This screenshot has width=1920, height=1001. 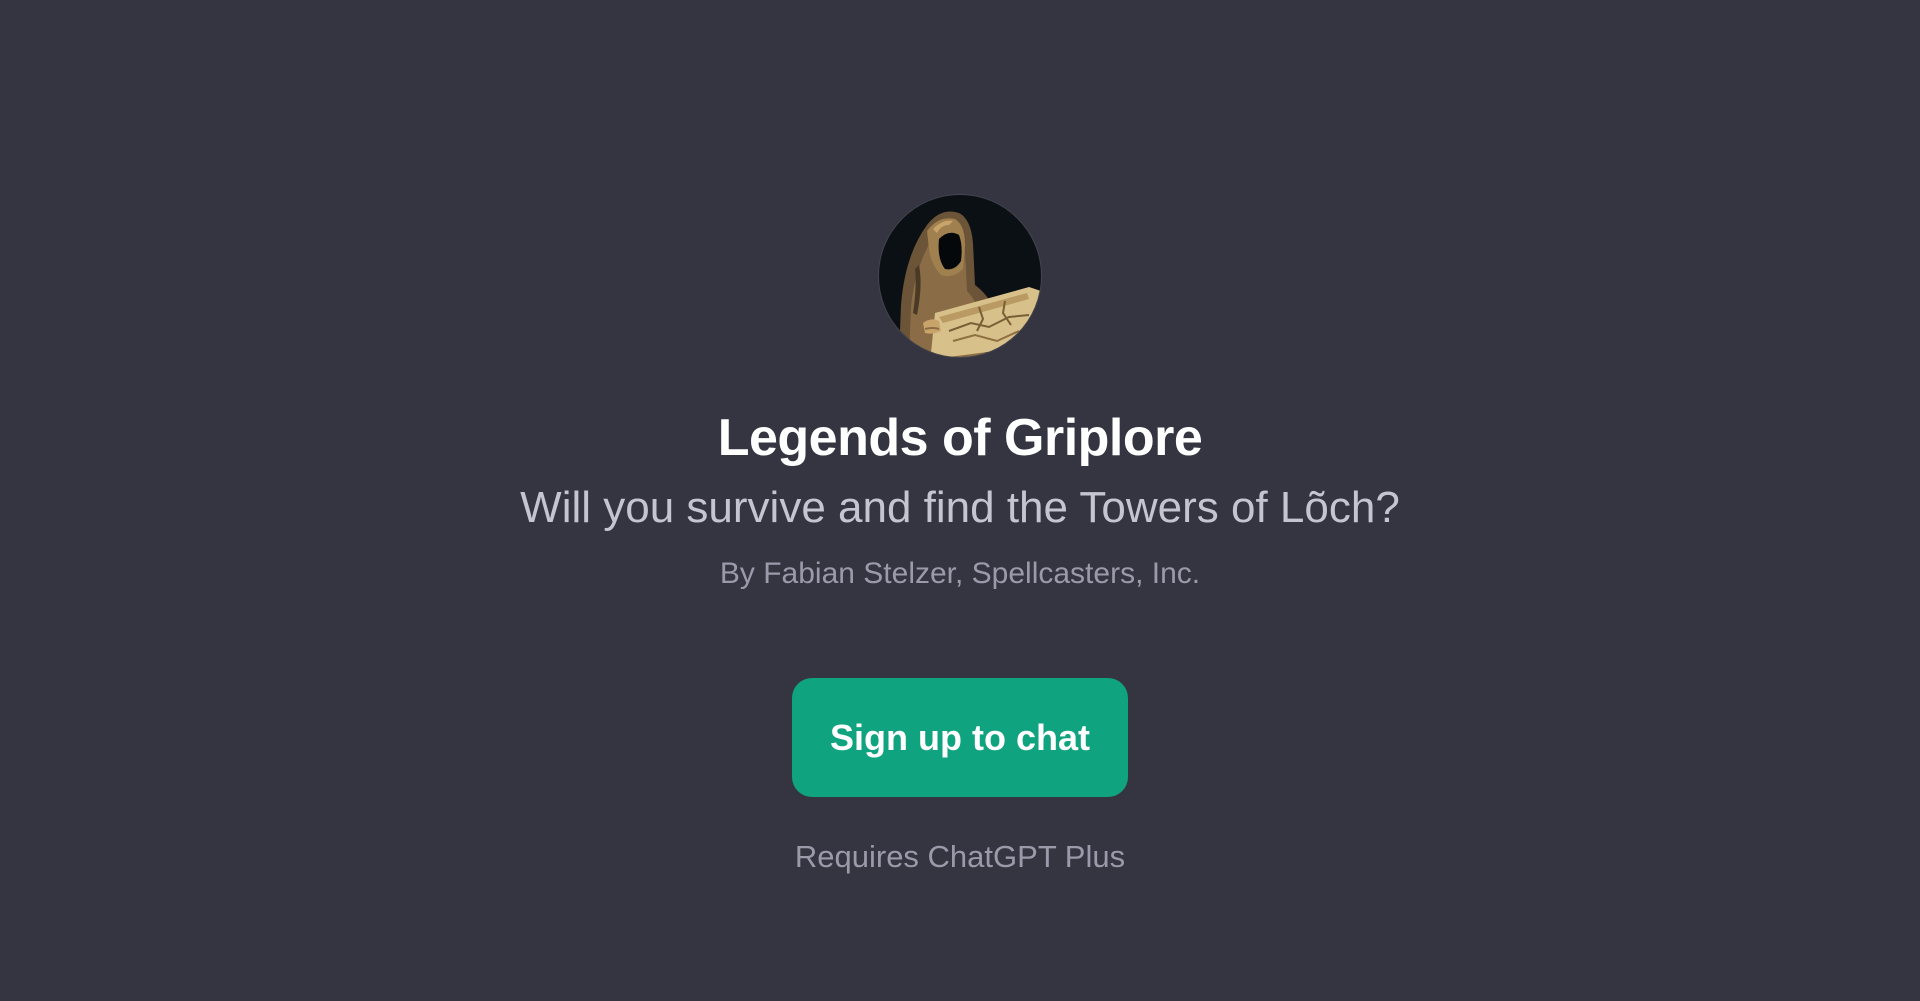 I want to click on gpt-avatar, so click(x=960, y=276).